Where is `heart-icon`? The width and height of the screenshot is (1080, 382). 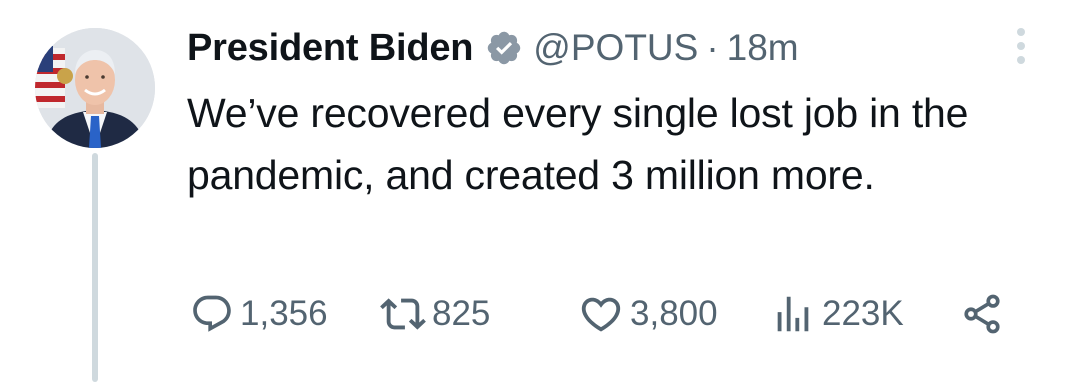
heart-icon is located at coordinates (601, 314).